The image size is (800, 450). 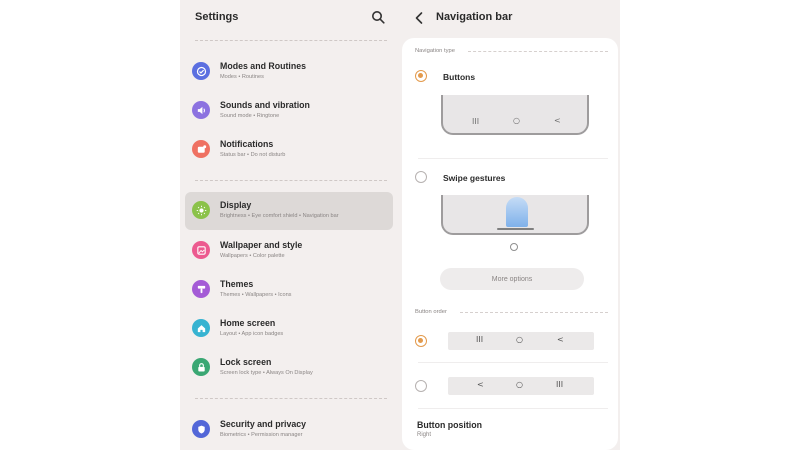 What do you see at coordinates (263, 66) in the screenshot?
I see `settings-item-title: Modes and Routines` at bounding box center [263, 66].